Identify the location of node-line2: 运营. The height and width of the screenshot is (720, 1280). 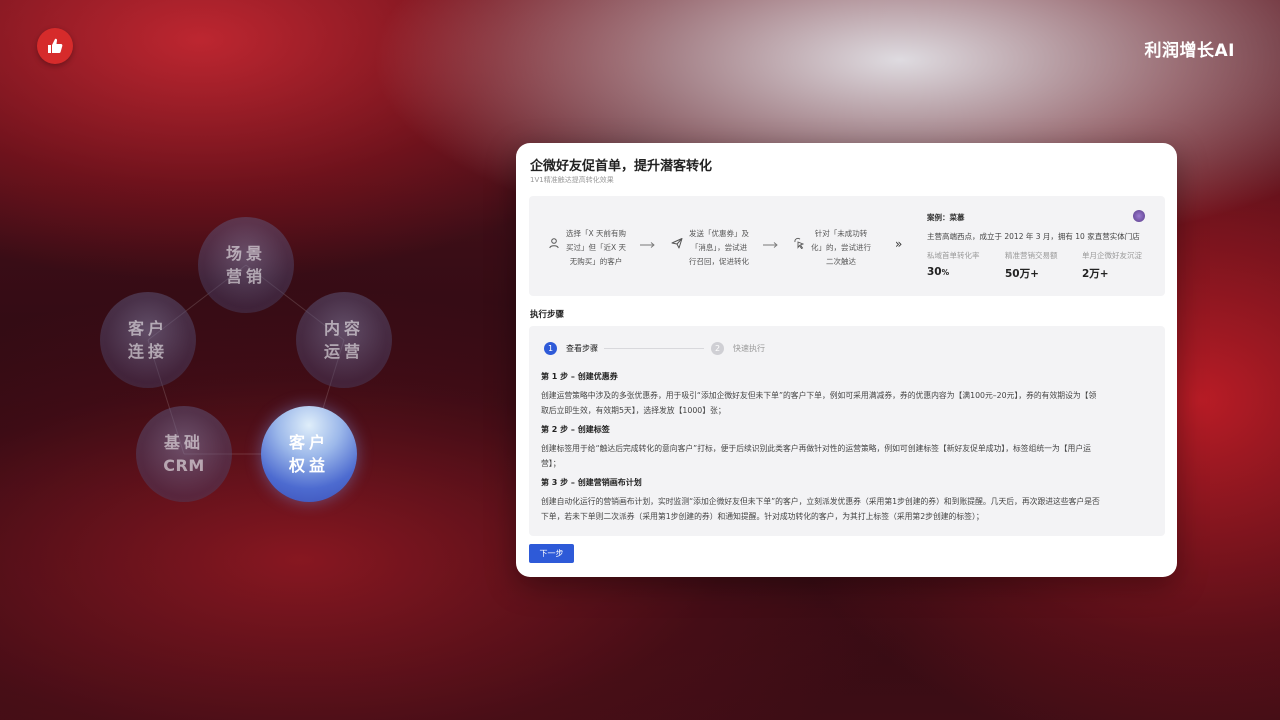
(343, 351).